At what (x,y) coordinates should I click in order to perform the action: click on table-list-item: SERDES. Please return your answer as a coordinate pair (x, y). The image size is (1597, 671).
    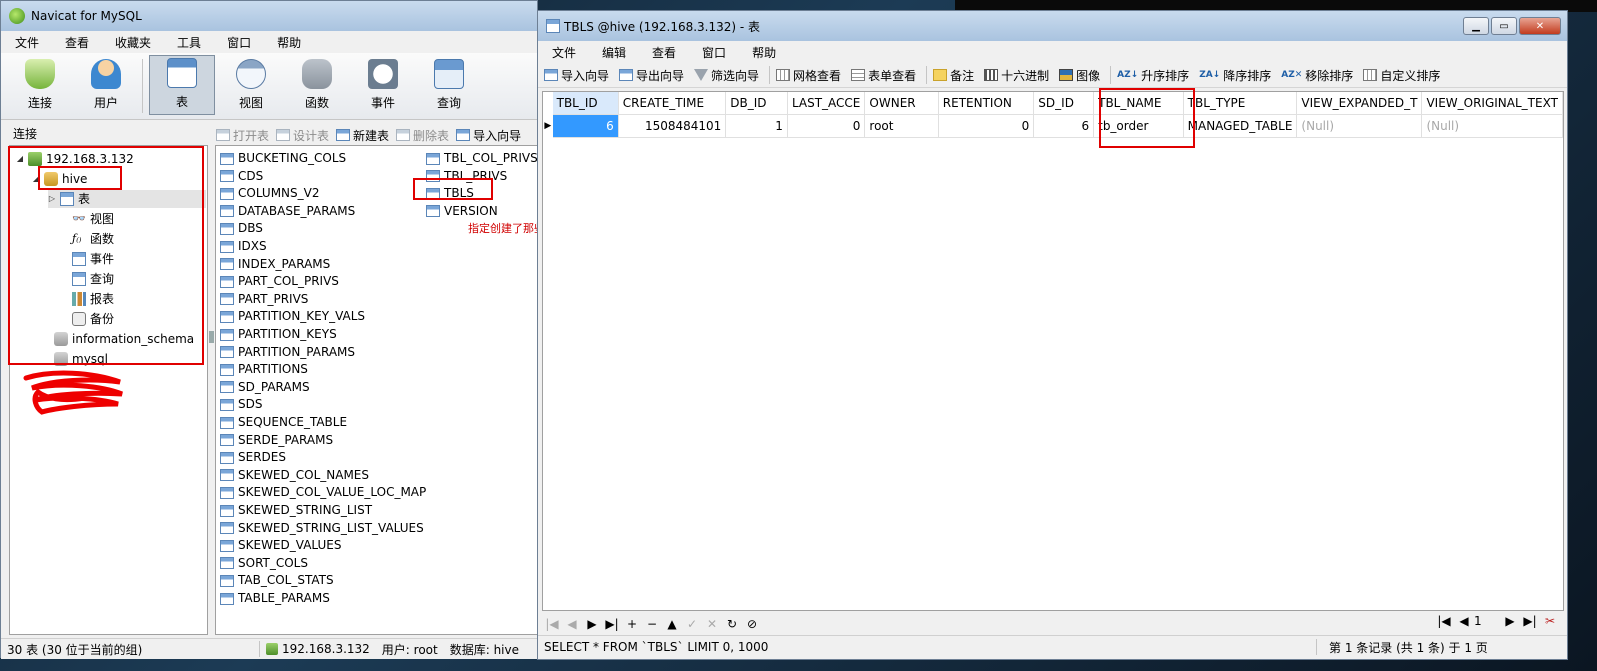
    Looking at the image, I should click on (253, 457).